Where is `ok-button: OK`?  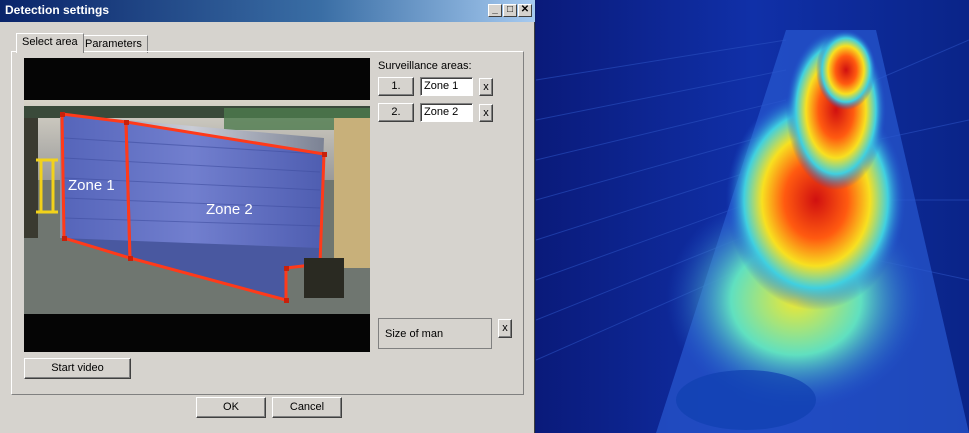 ok-button: OK is located at coordinates (231, 407).